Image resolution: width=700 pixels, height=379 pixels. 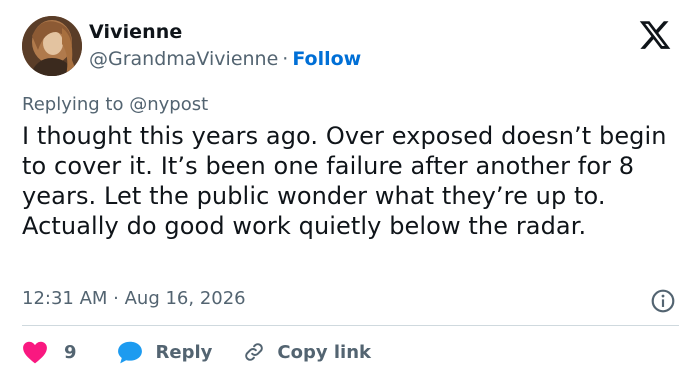 I want to click on copy-link-button: Copy link, so click(x=306, y=352).